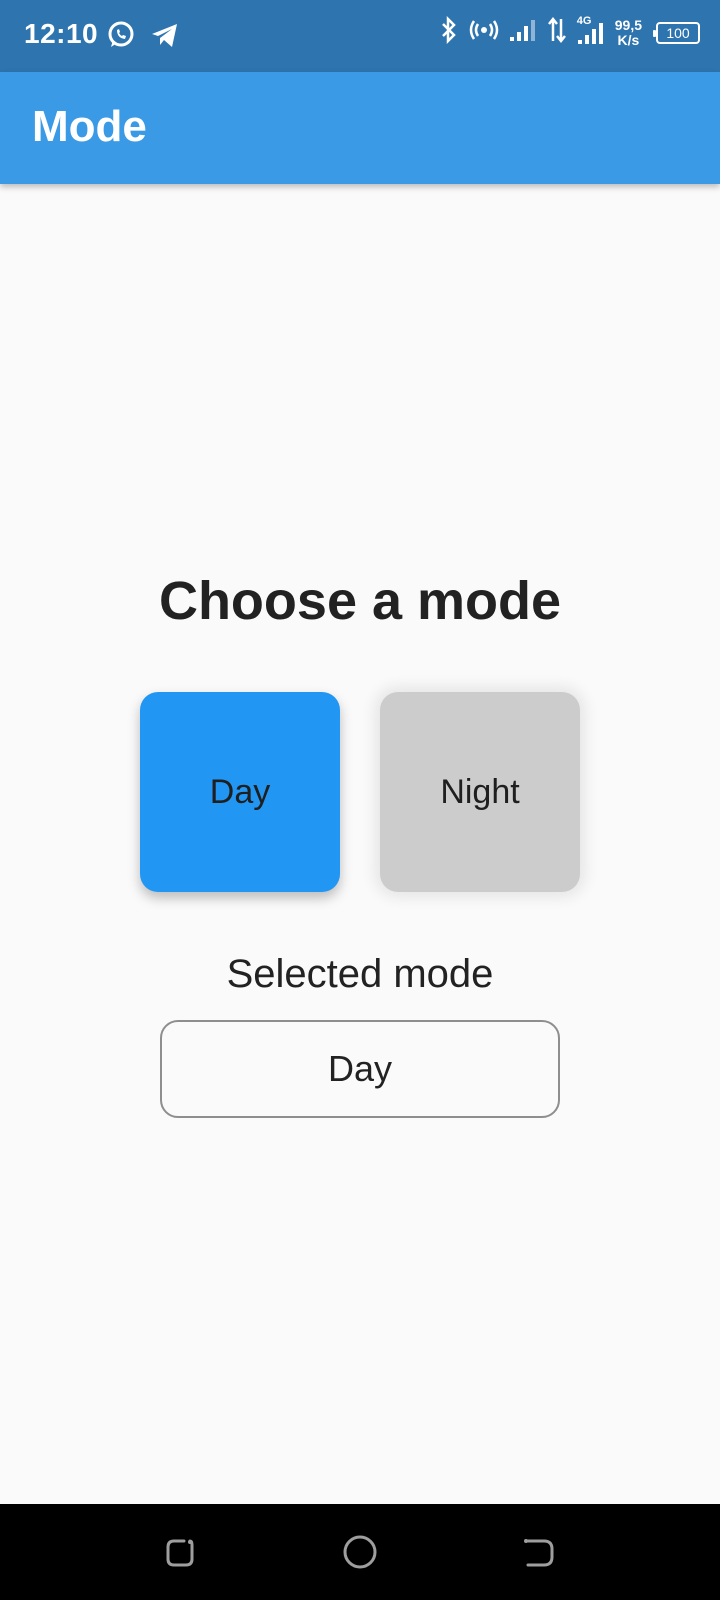  I want to click on day-mode-label: Day, so click(240, 791).